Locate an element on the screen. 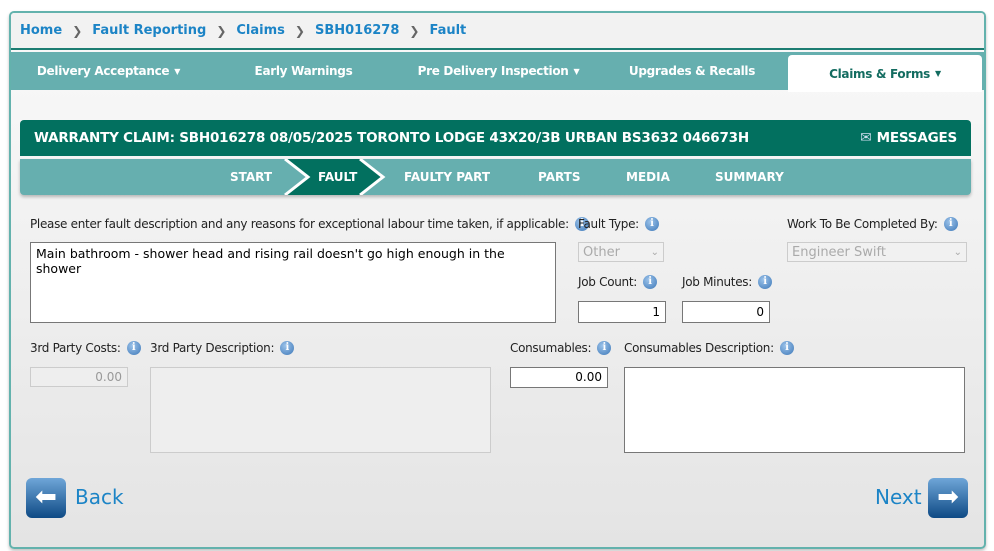 The width and height of the screenshot is (994, 551). fault-type-select: Other ⌄ is located at coordinates (621, 252).